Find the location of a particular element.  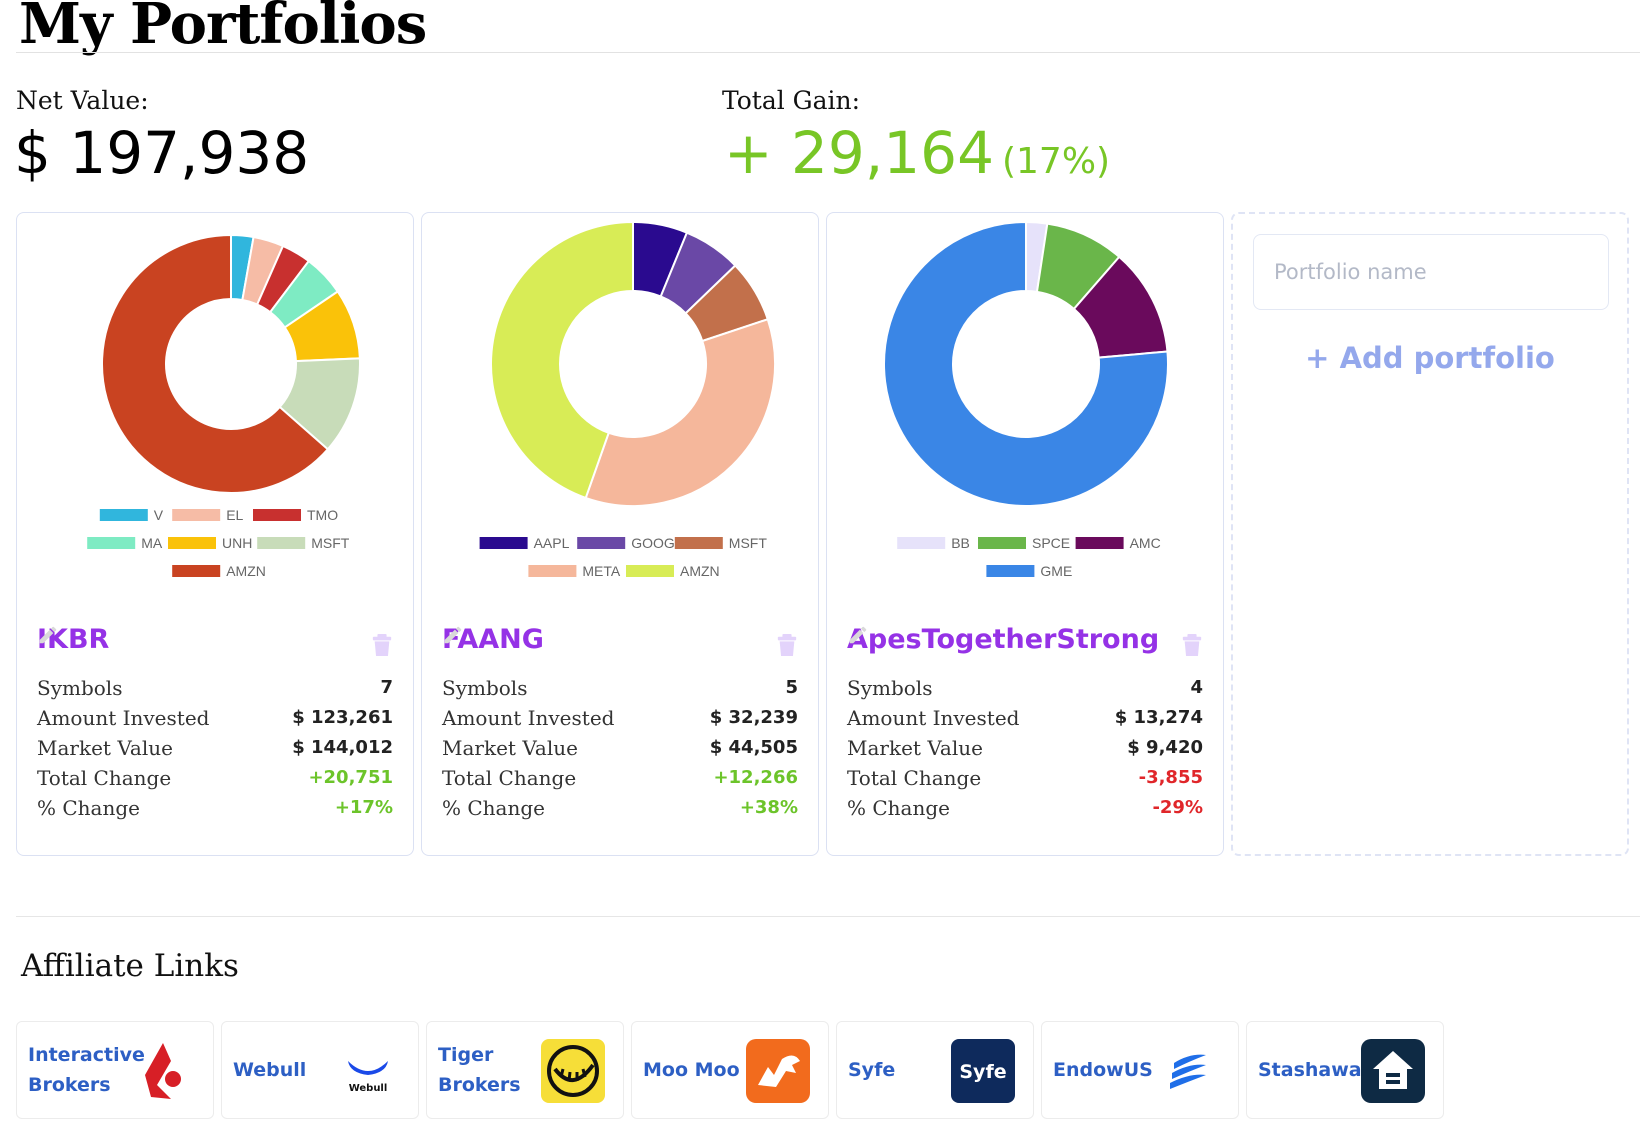

legend-label-goog: GOOG is located at coordinates (653, 543).